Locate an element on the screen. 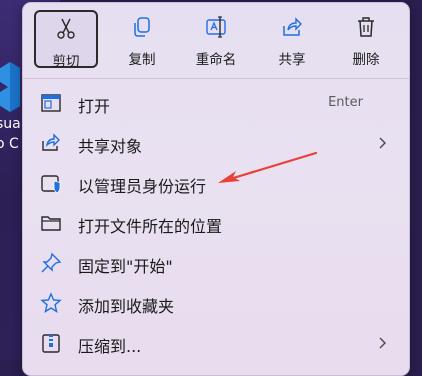 This screenshot has width=422, height=376. star-icon is located at coordinates (51, 302).